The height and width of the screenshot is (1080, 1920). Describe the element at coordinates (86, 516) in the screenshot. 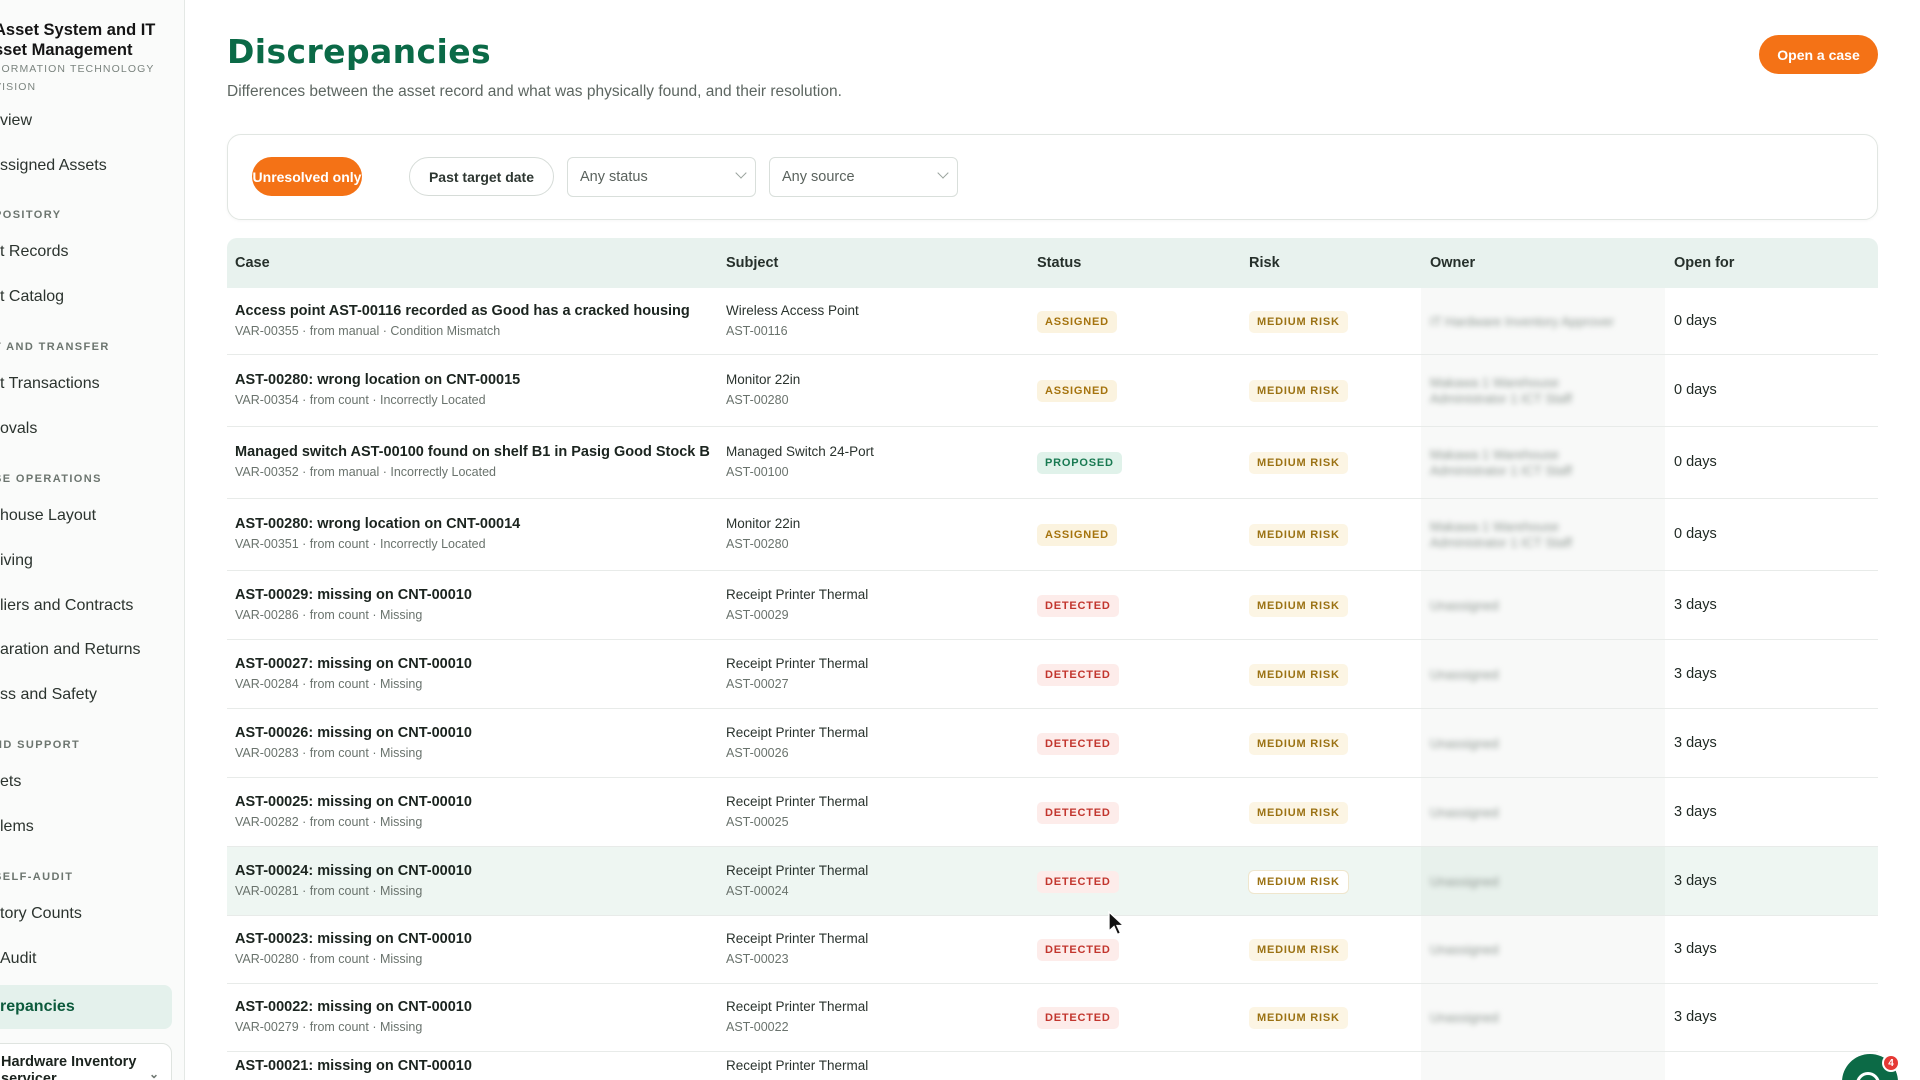

I see `sidebar-item-warehouse-layout: house Layout` at that location.